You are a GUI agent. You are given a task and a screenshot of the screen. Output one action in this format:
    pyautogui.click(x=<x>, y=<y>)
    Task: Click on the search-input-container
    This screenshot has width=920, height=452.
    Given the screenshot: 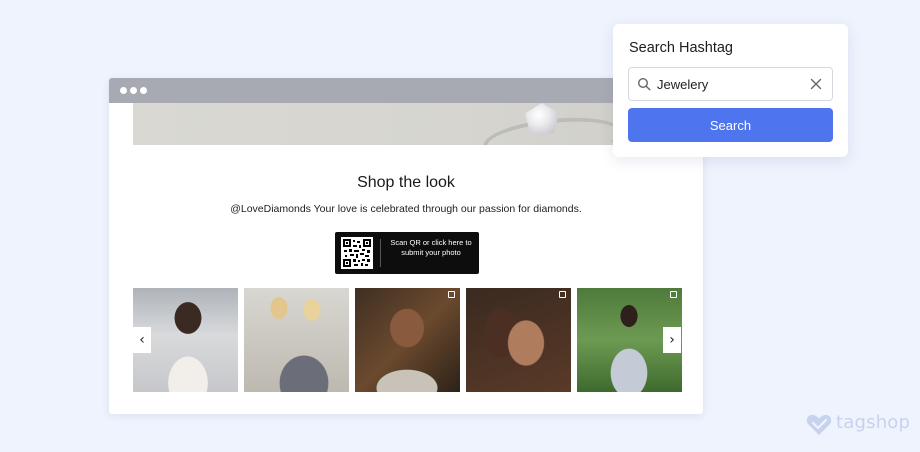 What is the action you would take?
    pyautogui.click(x=730, y=84)
    